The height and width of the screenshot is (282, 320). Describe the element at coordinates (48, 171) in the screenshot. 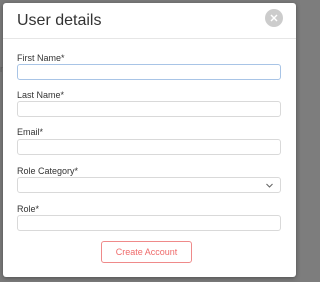

I see `role-category-label: Role Category*` at that location.